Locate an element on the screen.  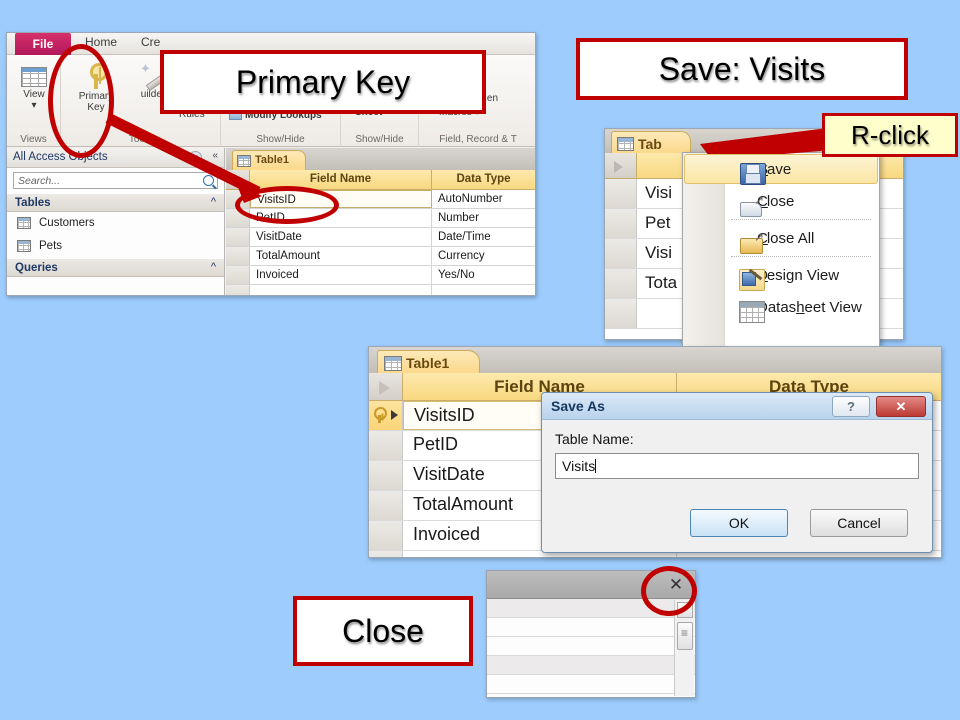
floppy-save-icon is located at coordinates (753, 174).